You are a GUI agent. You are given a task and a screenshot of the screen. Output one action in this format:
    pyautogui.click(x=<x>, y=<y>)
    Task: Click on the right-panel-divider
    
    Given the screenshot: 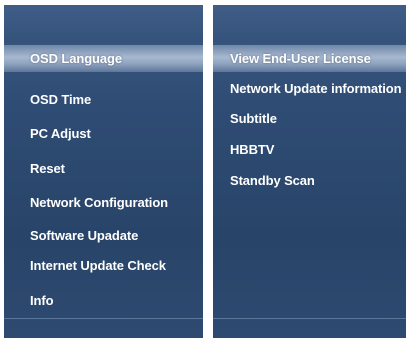 What is the action you would take?
    pyautogui.click(x=309, y=318)
    